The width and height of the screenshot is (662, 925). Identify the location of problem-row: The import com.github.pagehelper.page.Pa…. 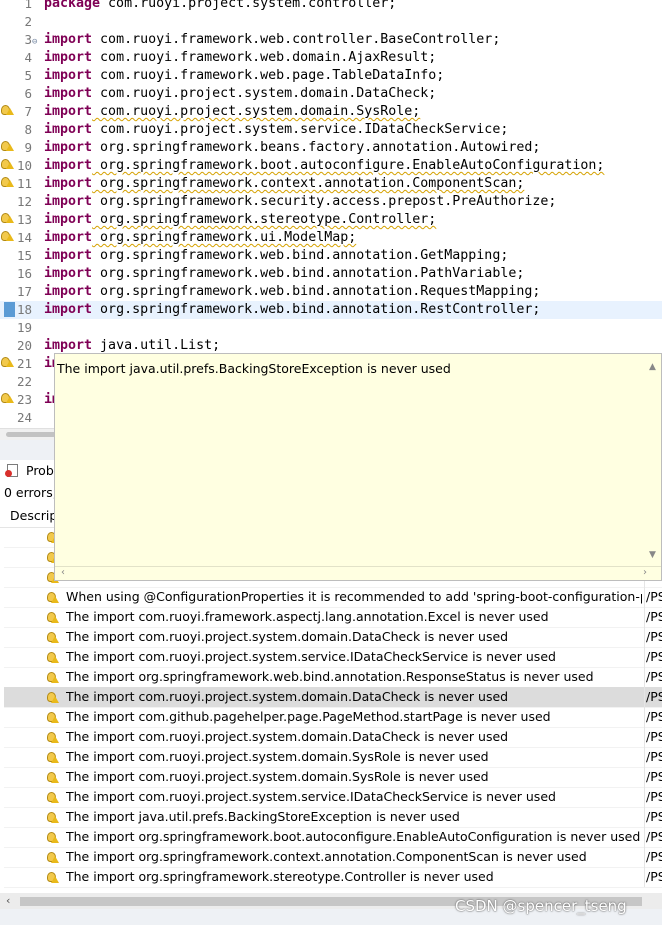
(333, 717).